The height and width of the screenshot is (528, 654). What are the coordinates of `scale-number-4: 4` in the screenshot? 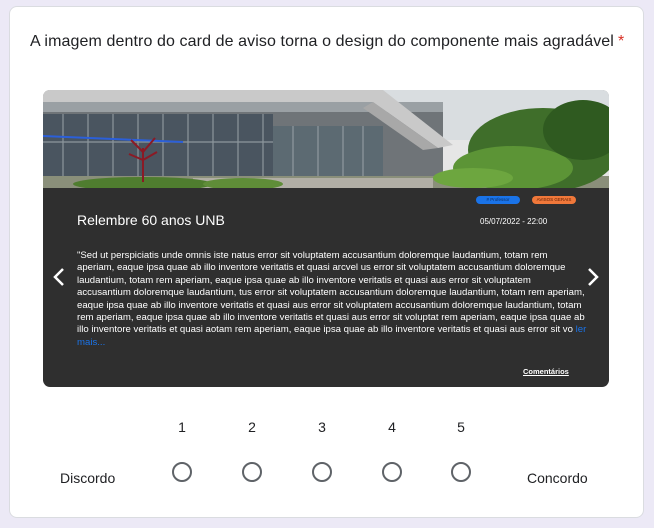 It's located at (392, 427).